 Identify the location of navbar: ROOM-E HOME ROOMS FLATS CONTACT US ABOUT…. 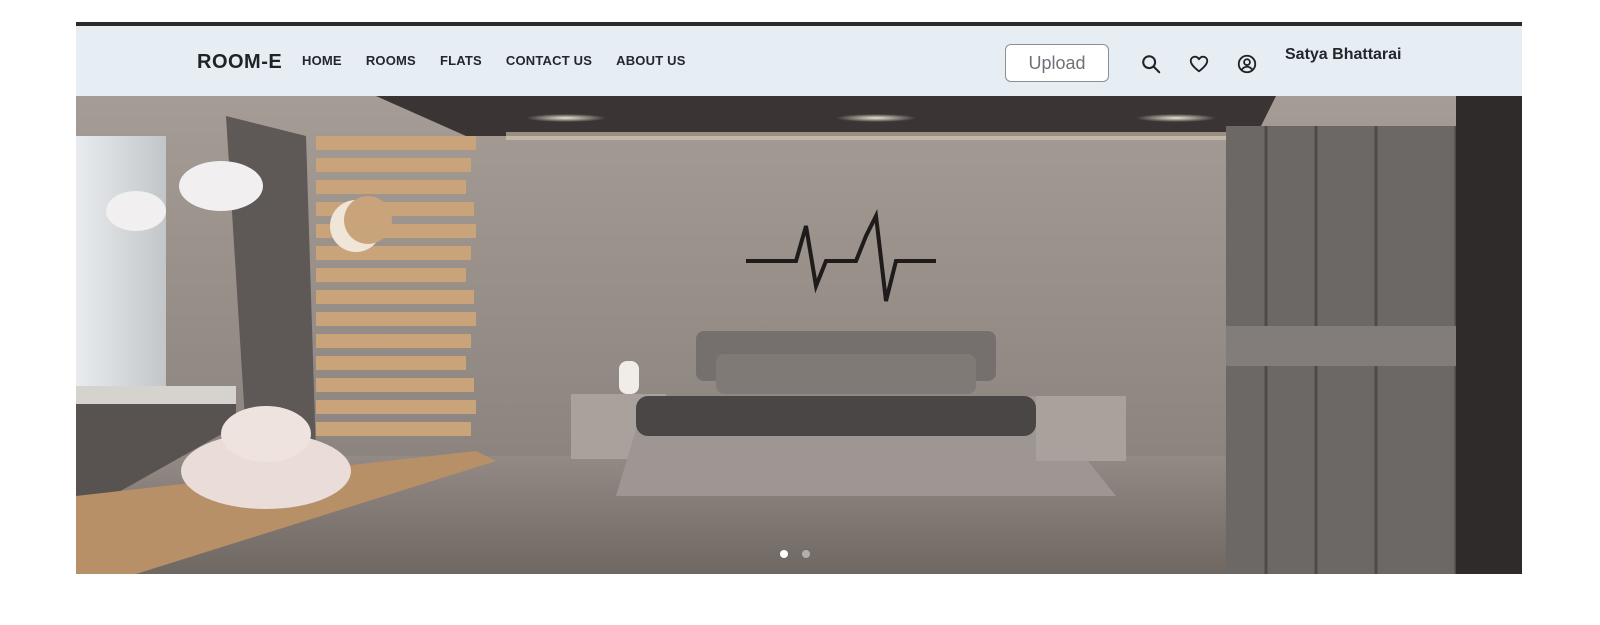
(799, 61).